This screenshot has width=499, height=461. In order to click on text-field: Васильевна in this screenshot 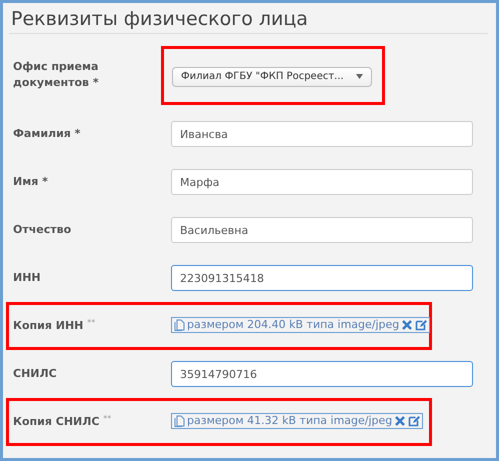, I will do `click(322, 230)`.